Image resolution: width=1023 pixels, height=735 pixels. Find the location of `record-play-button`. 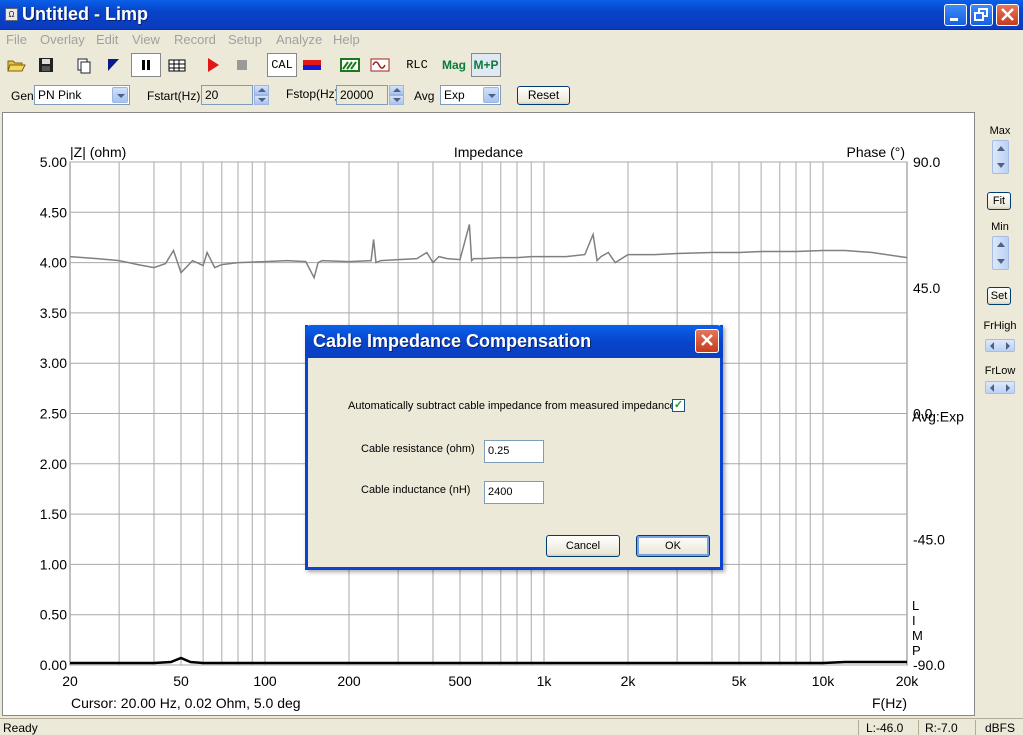

record-play-button is located at coordinates (212, 65).